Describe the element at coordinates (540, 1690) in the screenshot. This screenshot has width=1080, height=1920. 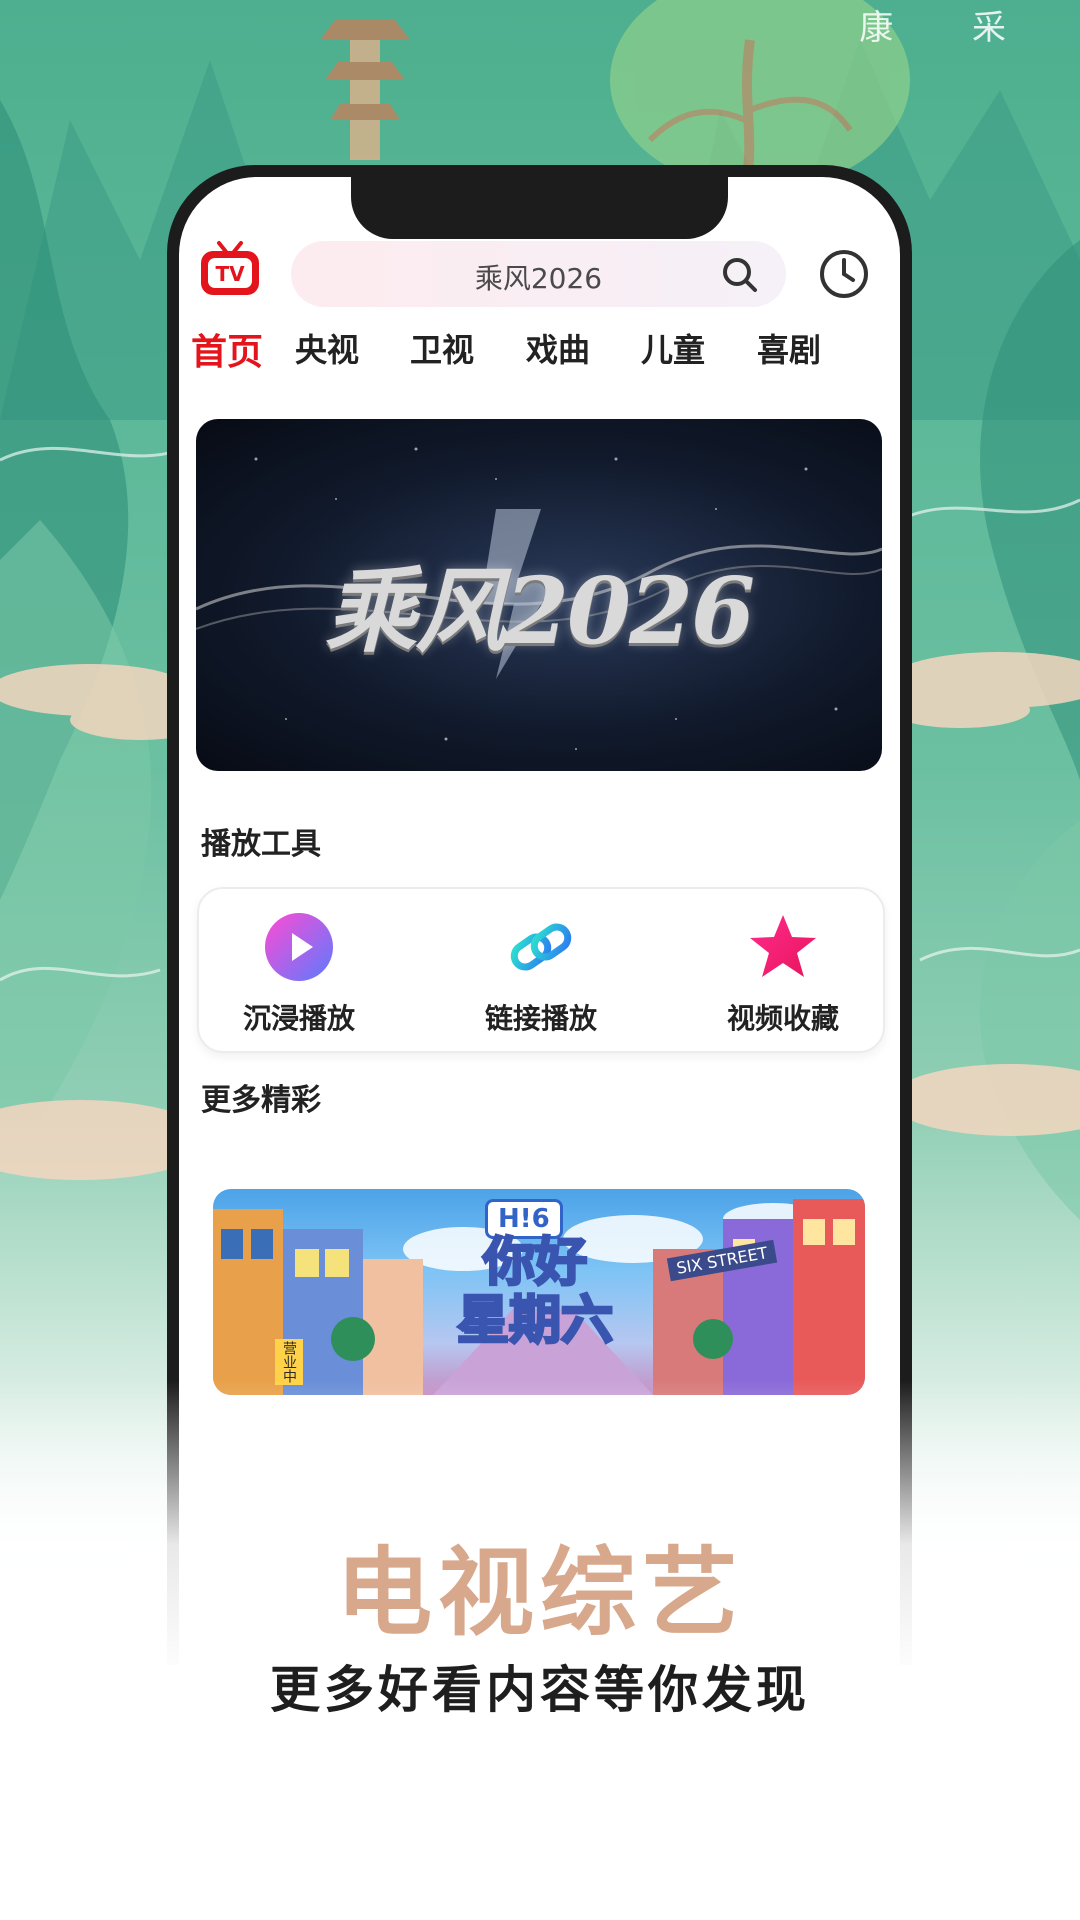
I see `caption-subtitle: 更多好看内容等你发现` at that location.